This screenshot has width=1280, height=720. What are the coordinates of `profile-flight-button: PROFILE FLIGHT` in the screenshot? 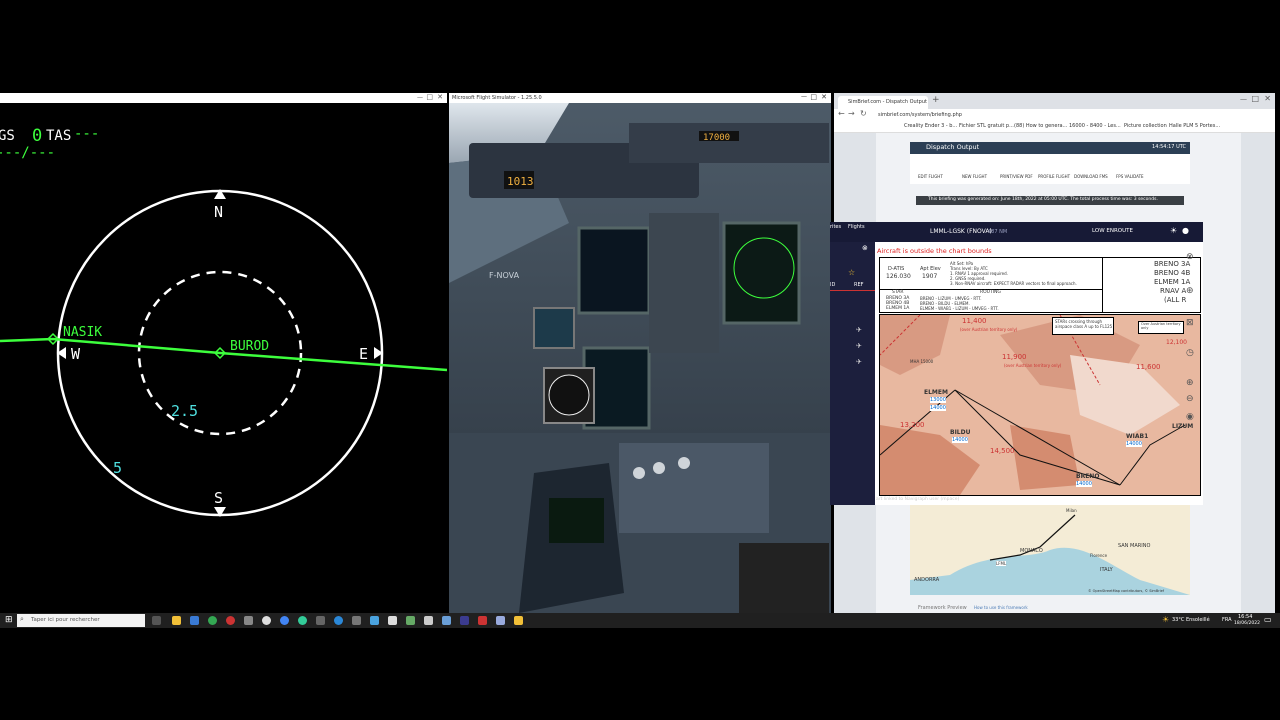 It's located at (1054, 176).